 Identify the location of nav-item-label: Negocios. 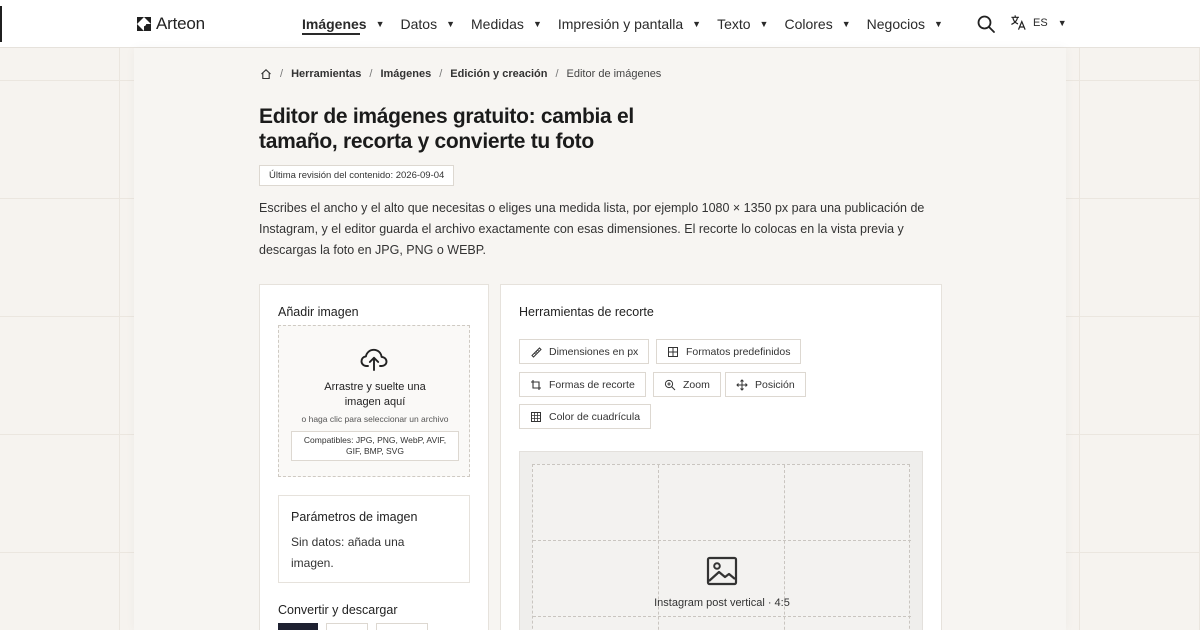
(896, 24).